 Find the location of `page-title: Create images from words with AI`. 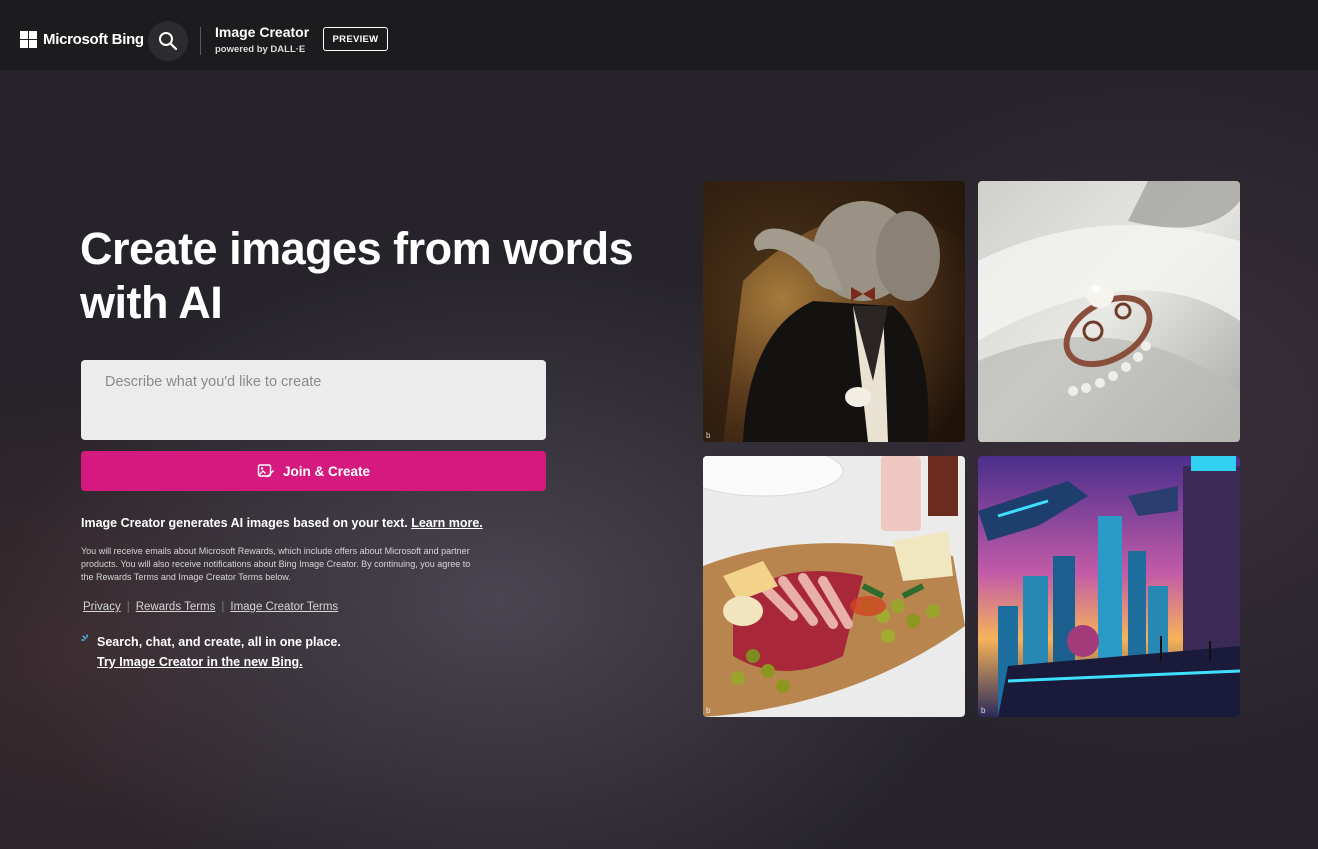

page-title: Create images from words with AI is located at coordinates (357, 275).